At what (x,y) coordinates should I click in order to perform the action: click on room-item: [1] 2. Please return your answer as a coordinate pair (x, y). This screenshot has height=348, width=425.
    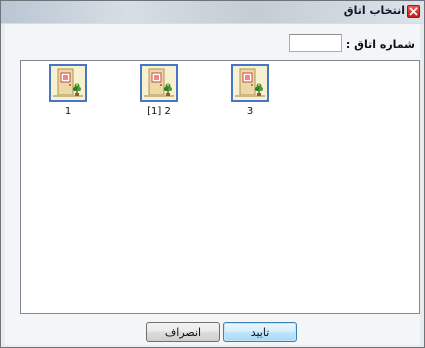
    Looking at the image, I should click on (161, 109).